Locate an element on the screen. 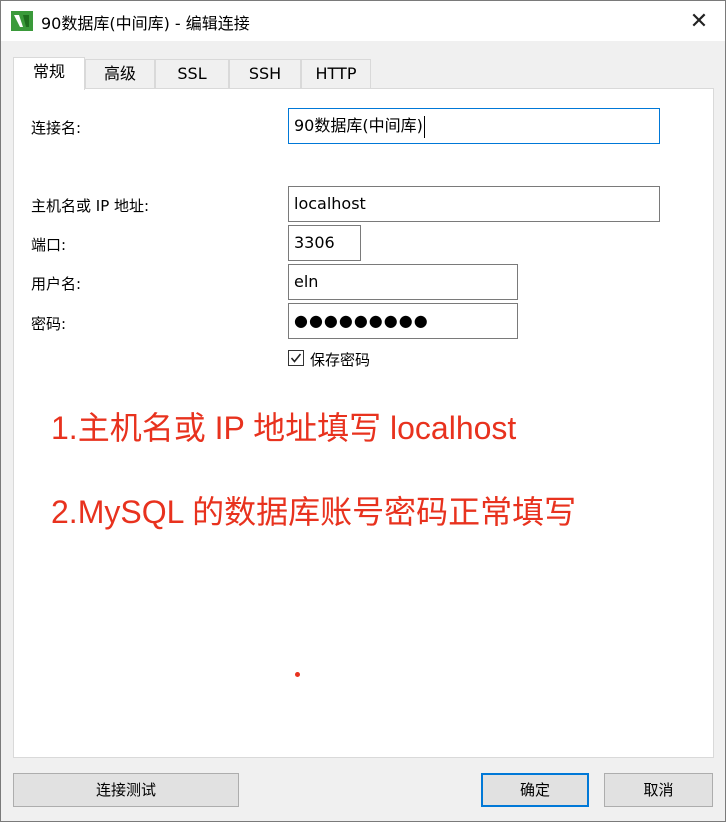  checkmark-icon is located at coordinates (296, 358).